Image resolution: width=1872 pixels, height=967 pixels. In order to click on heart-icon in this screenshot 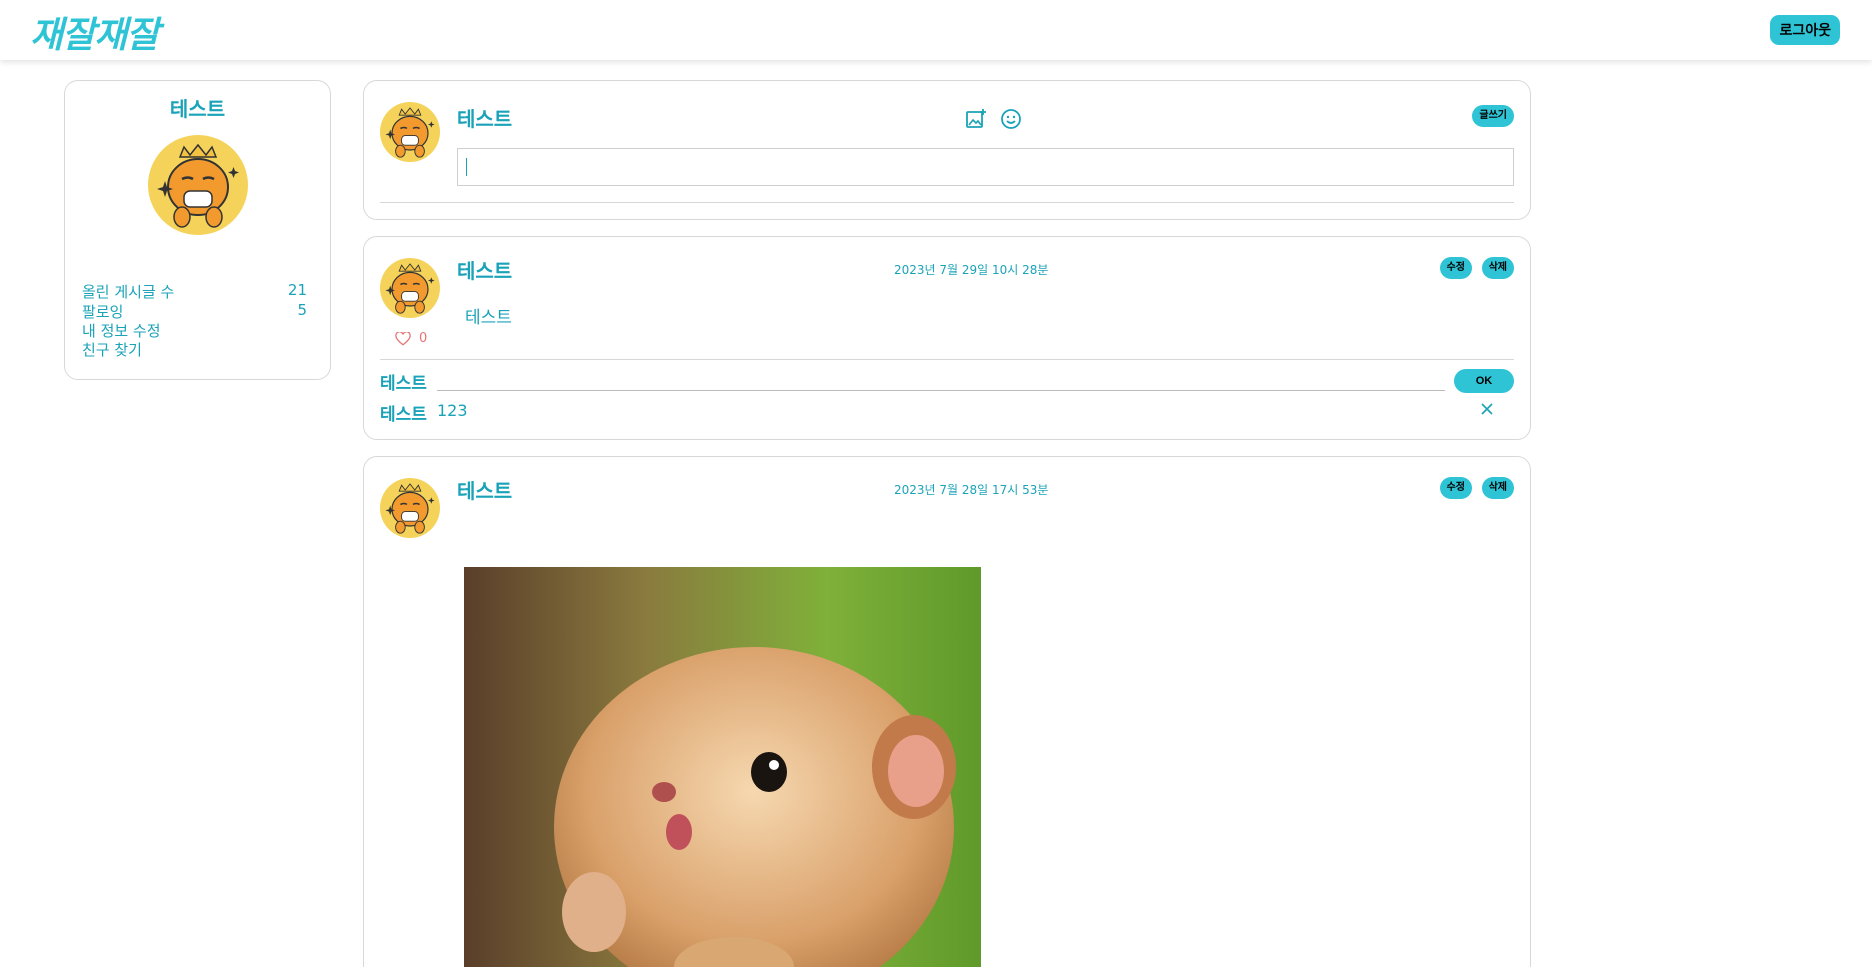, I will do `click(403, 338)`.